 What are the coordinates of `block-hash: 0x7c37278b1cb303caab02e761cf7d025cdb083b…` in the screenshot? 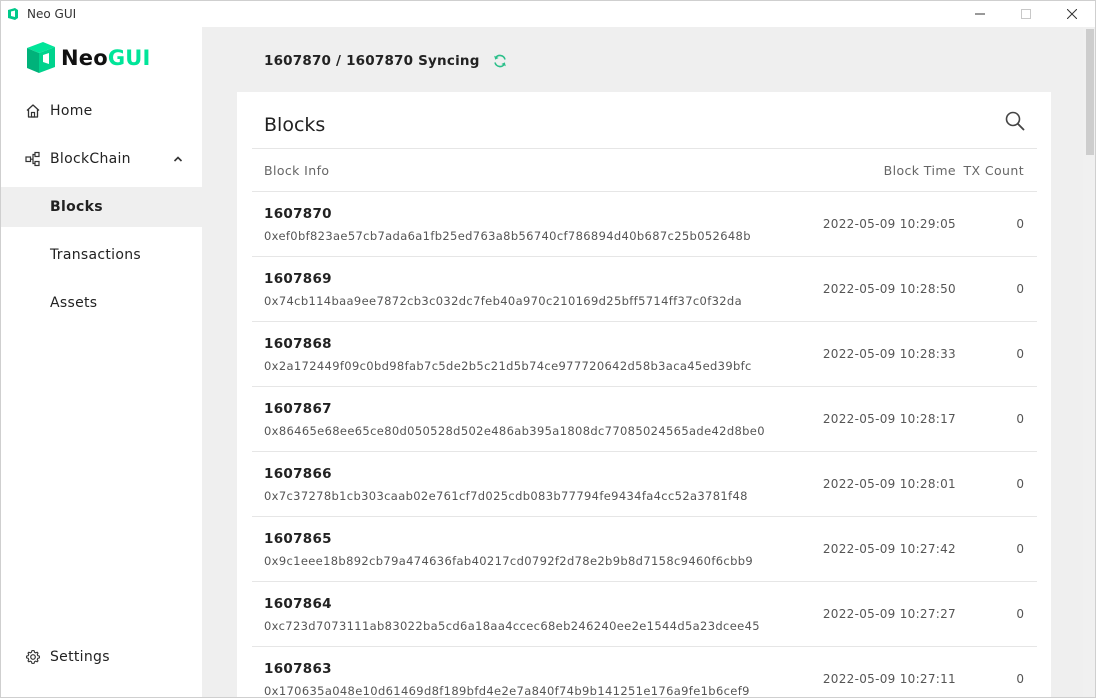 It's located at (506, 496).